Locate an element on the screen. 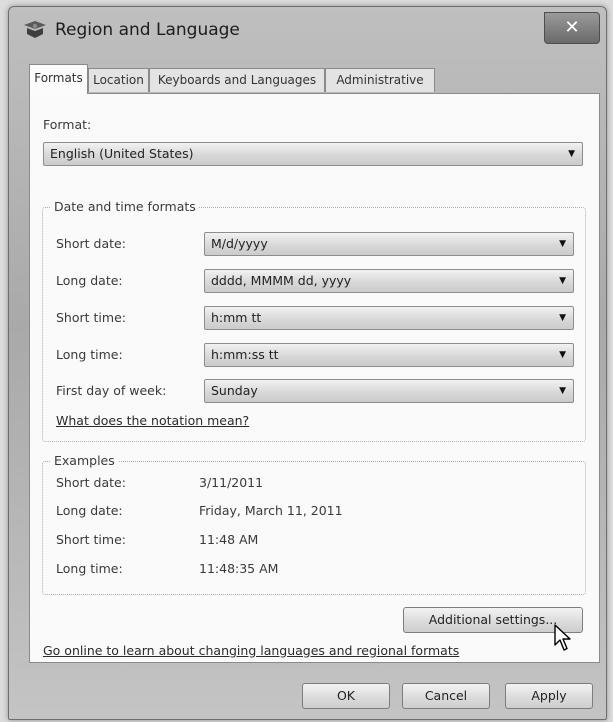 The image size is (613, 722). long-date-select: dddd, MMMM dd, yyyy ▼ is located at coordinates (389, 281).